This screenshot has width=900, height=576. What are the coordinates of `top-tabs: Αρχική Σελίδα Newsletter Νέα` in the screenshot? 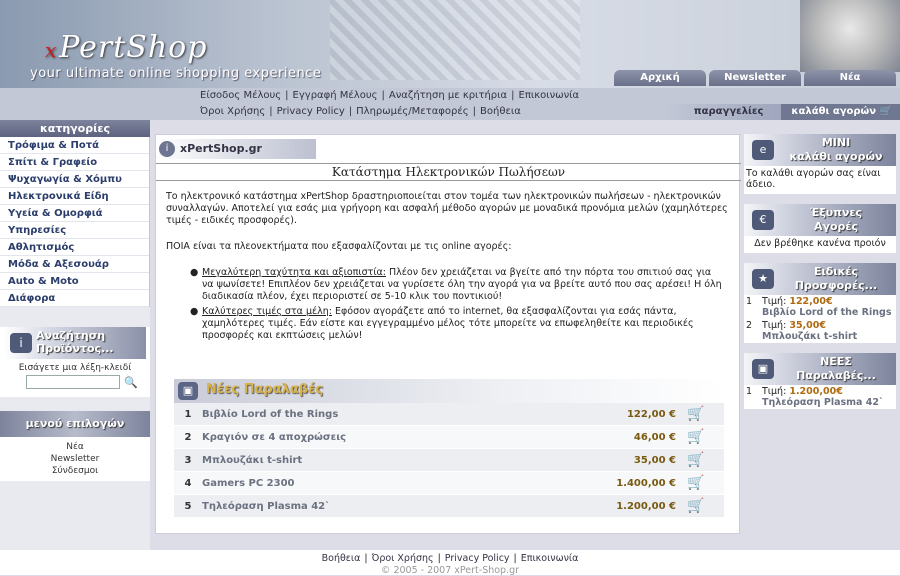 It's located at (755, 78).